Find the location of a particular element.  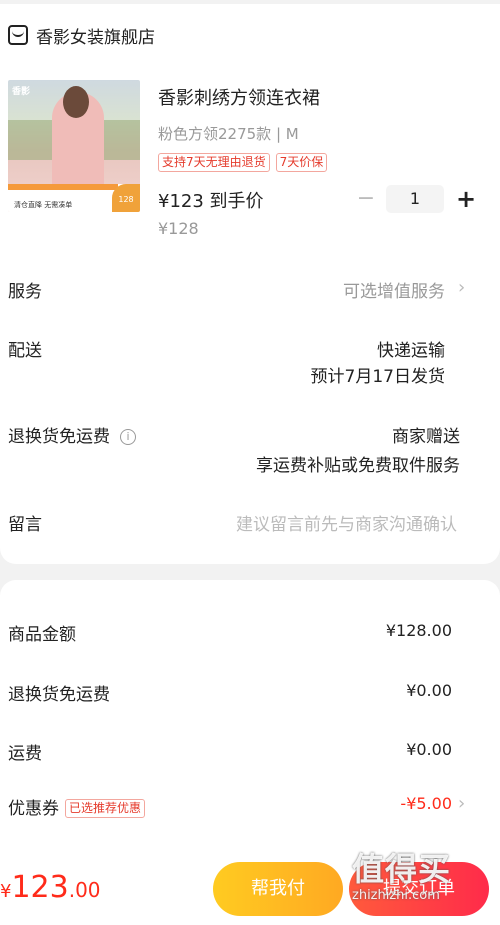

shipping-value: ¥0.00 is located at coordinates (429, 749).